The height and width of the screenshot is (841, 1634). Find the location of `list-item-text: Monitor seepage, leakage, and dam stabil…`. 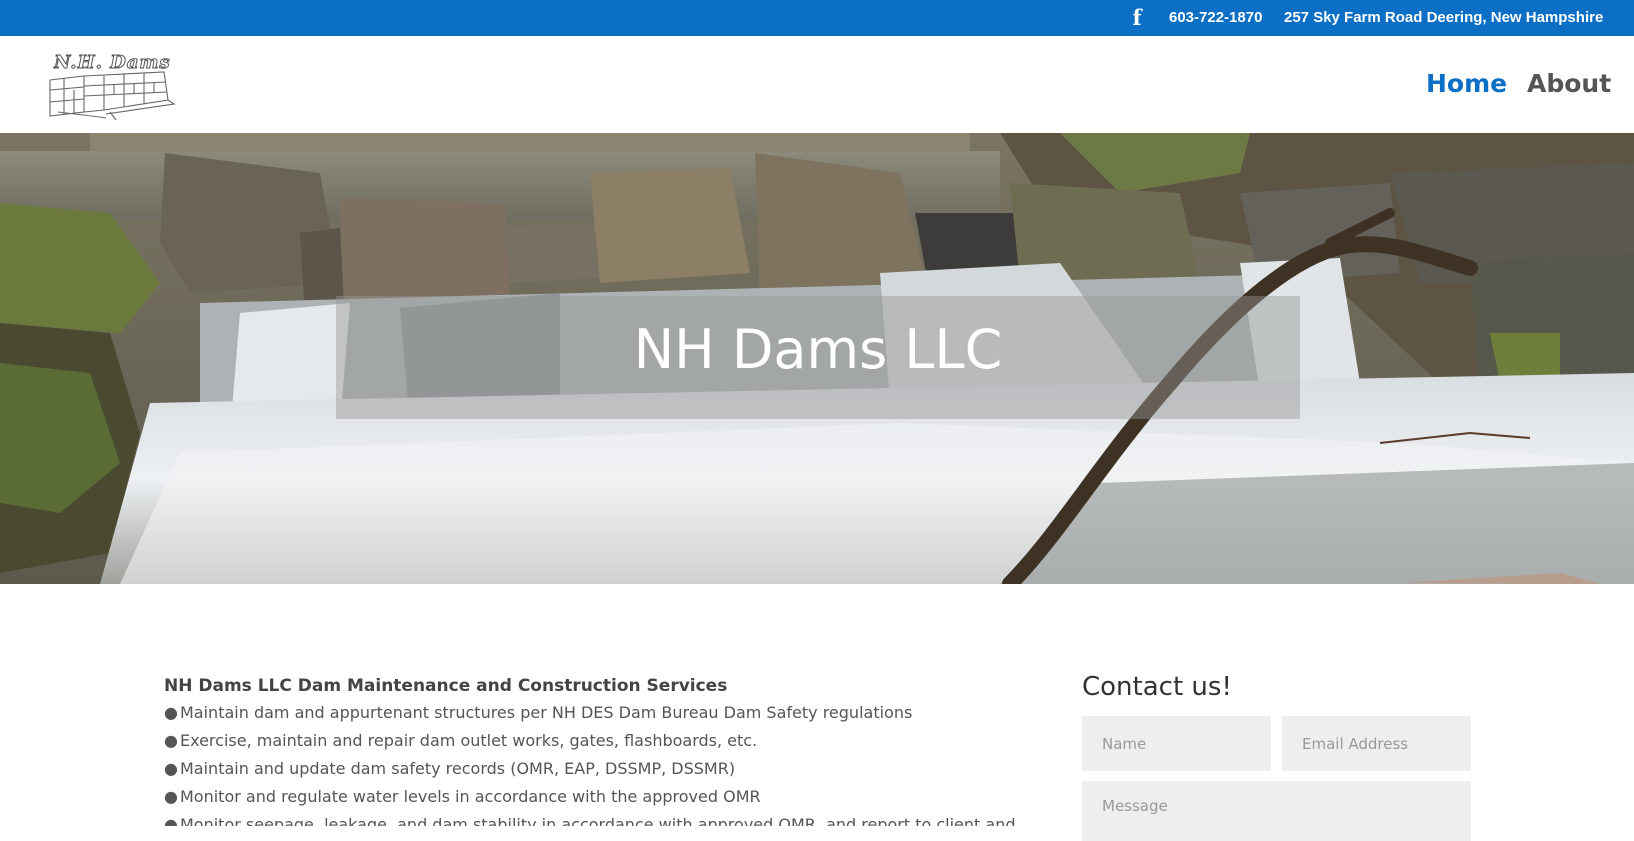

list-item-text: Monitor seepage, leakage, and dam stabil… is located at coordinates (598, 820).